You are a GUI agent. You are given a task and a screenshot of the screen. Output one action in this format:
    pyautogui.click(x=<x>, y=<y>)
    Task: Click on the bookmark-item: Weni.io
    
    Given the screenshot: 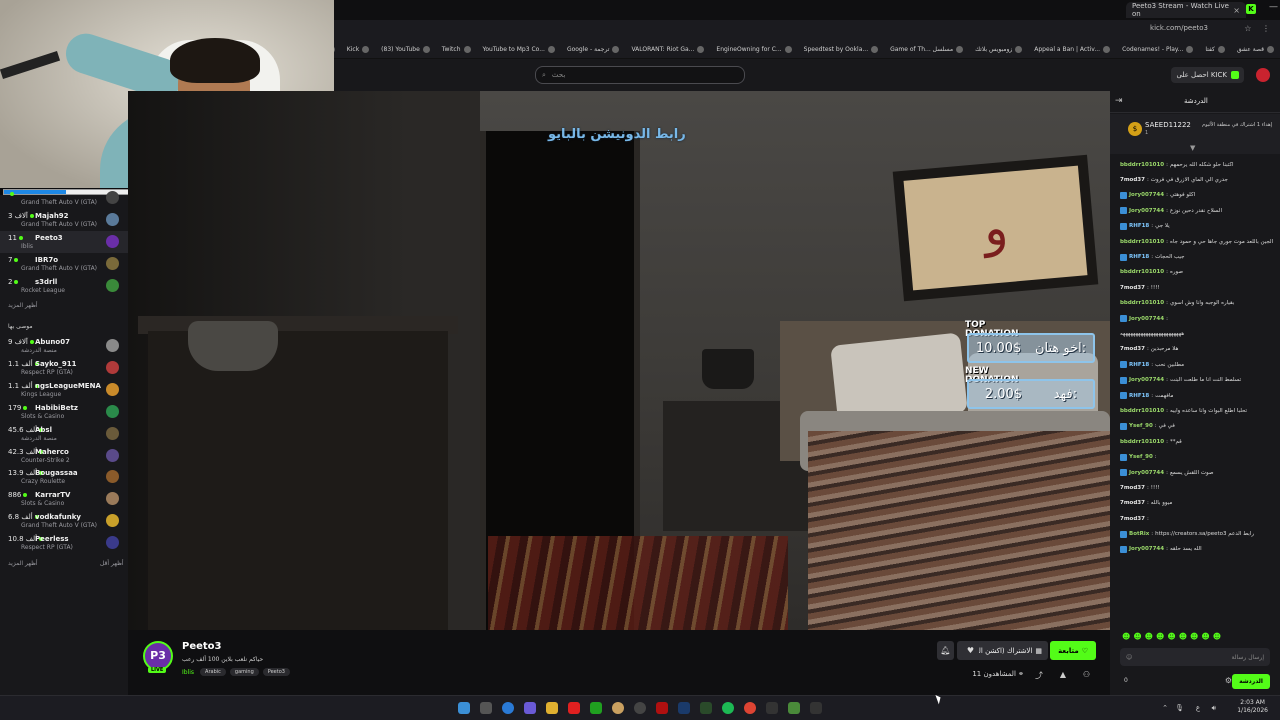 What is the action you would take?
    pyautogui.click(x=334, y=49)
    